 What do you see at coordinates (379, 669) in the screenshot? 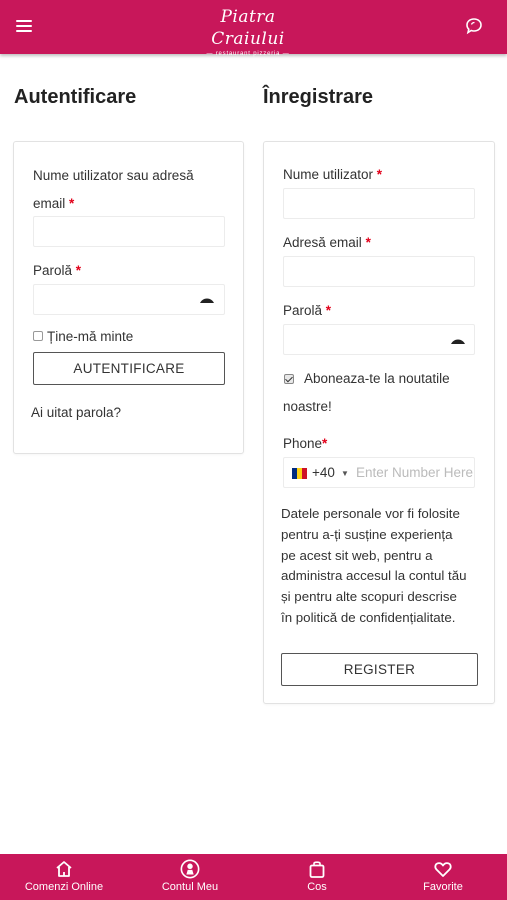
I see `register-submit-button: REGISTER` at bounding box center [379, 669].